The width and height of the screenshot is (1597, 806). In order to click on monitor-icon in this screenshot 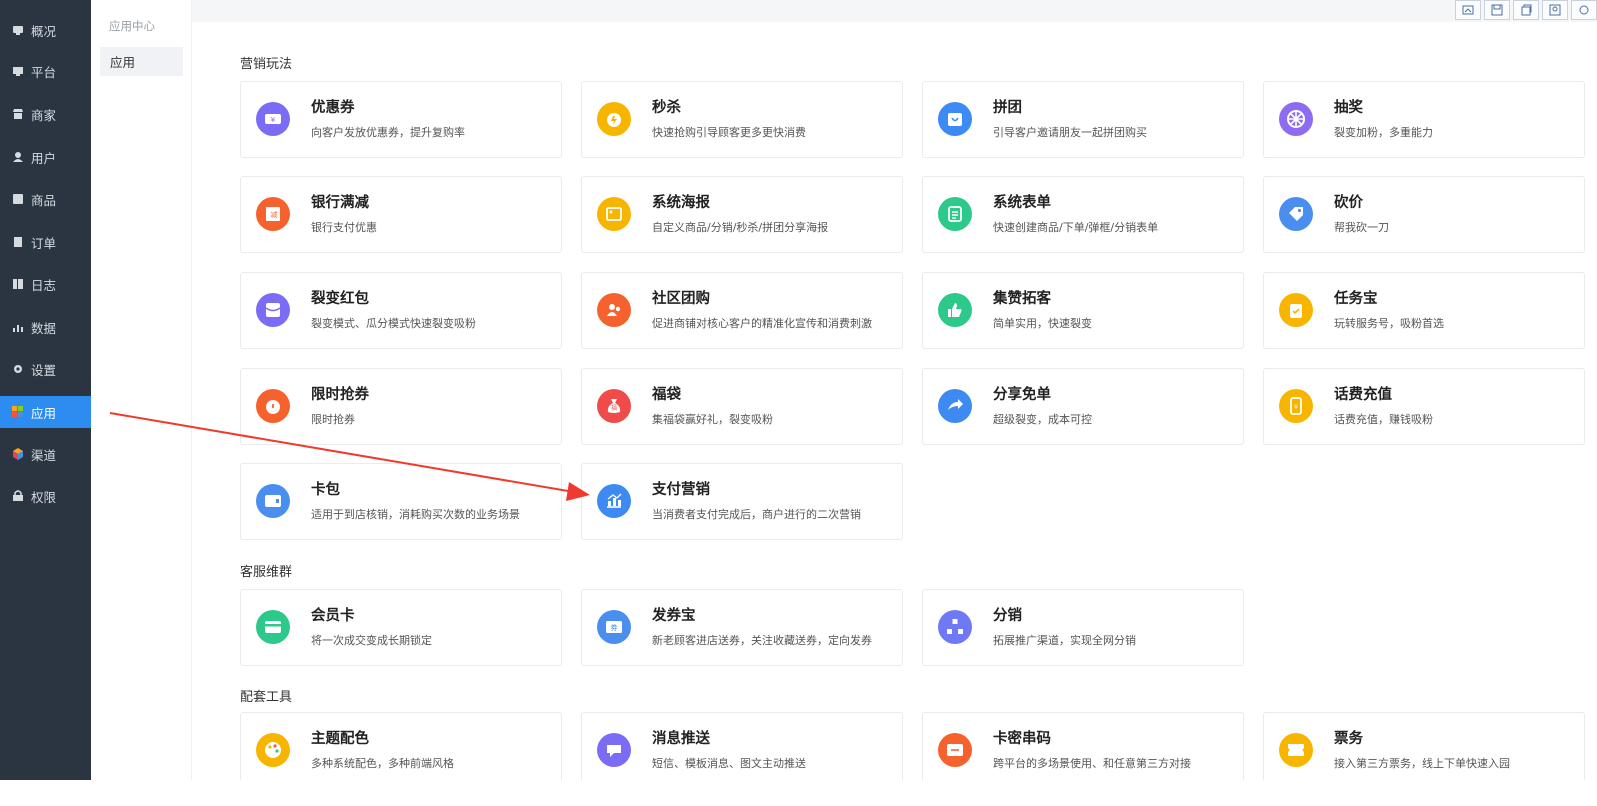, I will do `click(18, 71)`.